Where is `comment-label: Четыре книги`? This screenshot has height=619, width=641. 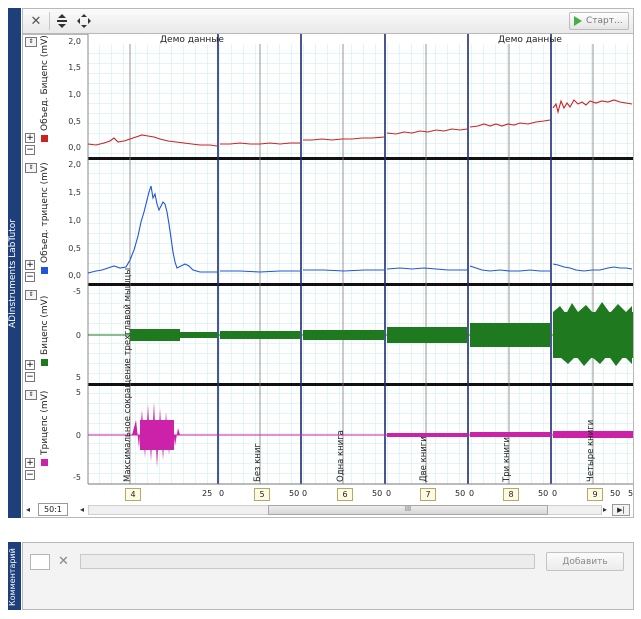 comment-label: Четыре книги is located at coordinates (591, 451).